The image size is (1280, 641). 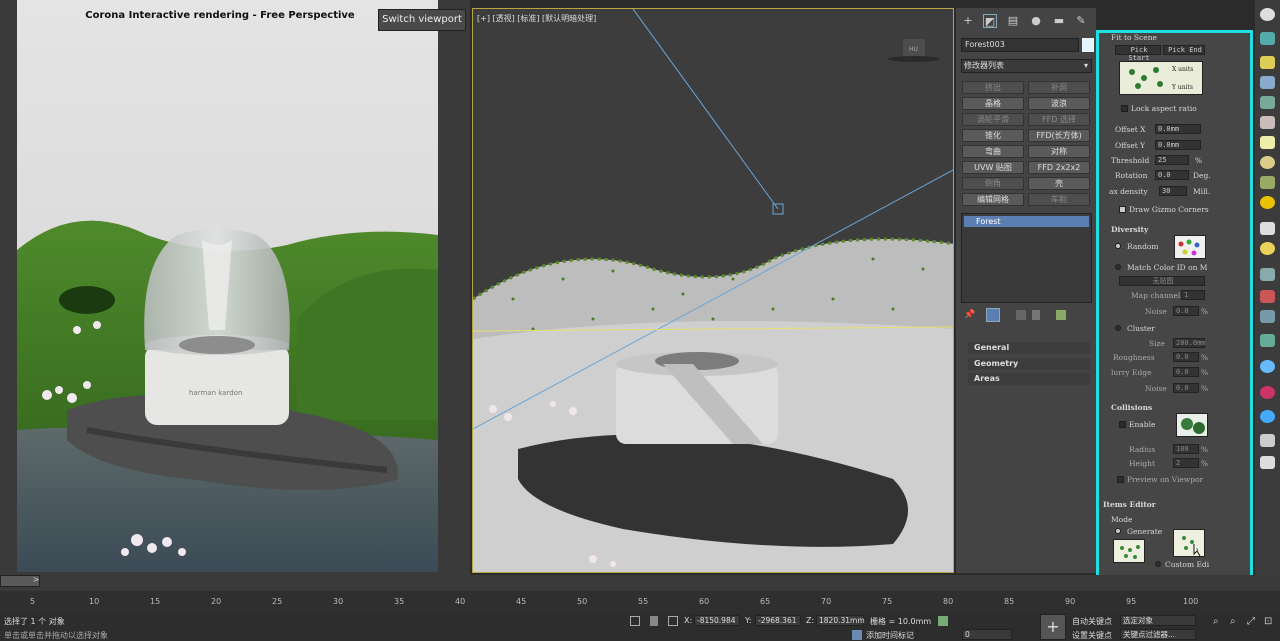 I want to click on enable-collisions-checkbox, so click(x=1122, y=424).